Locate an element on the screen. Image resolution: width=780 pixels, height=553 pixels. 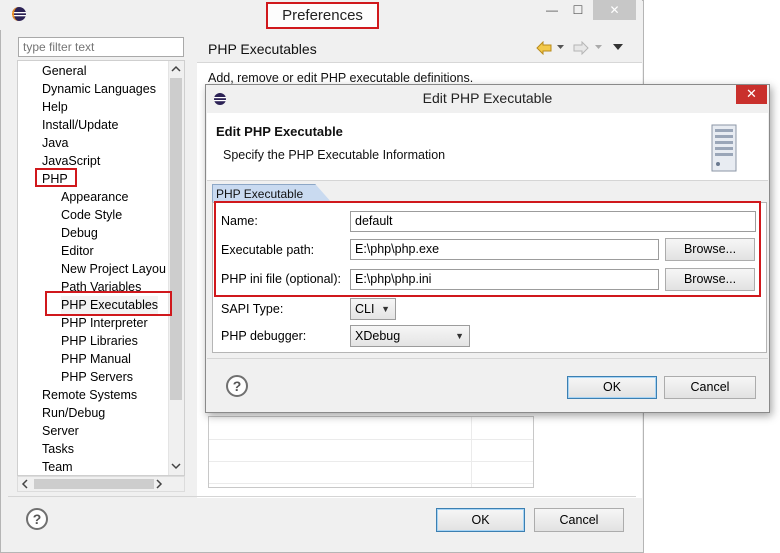
minimize-button: — is located at coordinates (552, 10).